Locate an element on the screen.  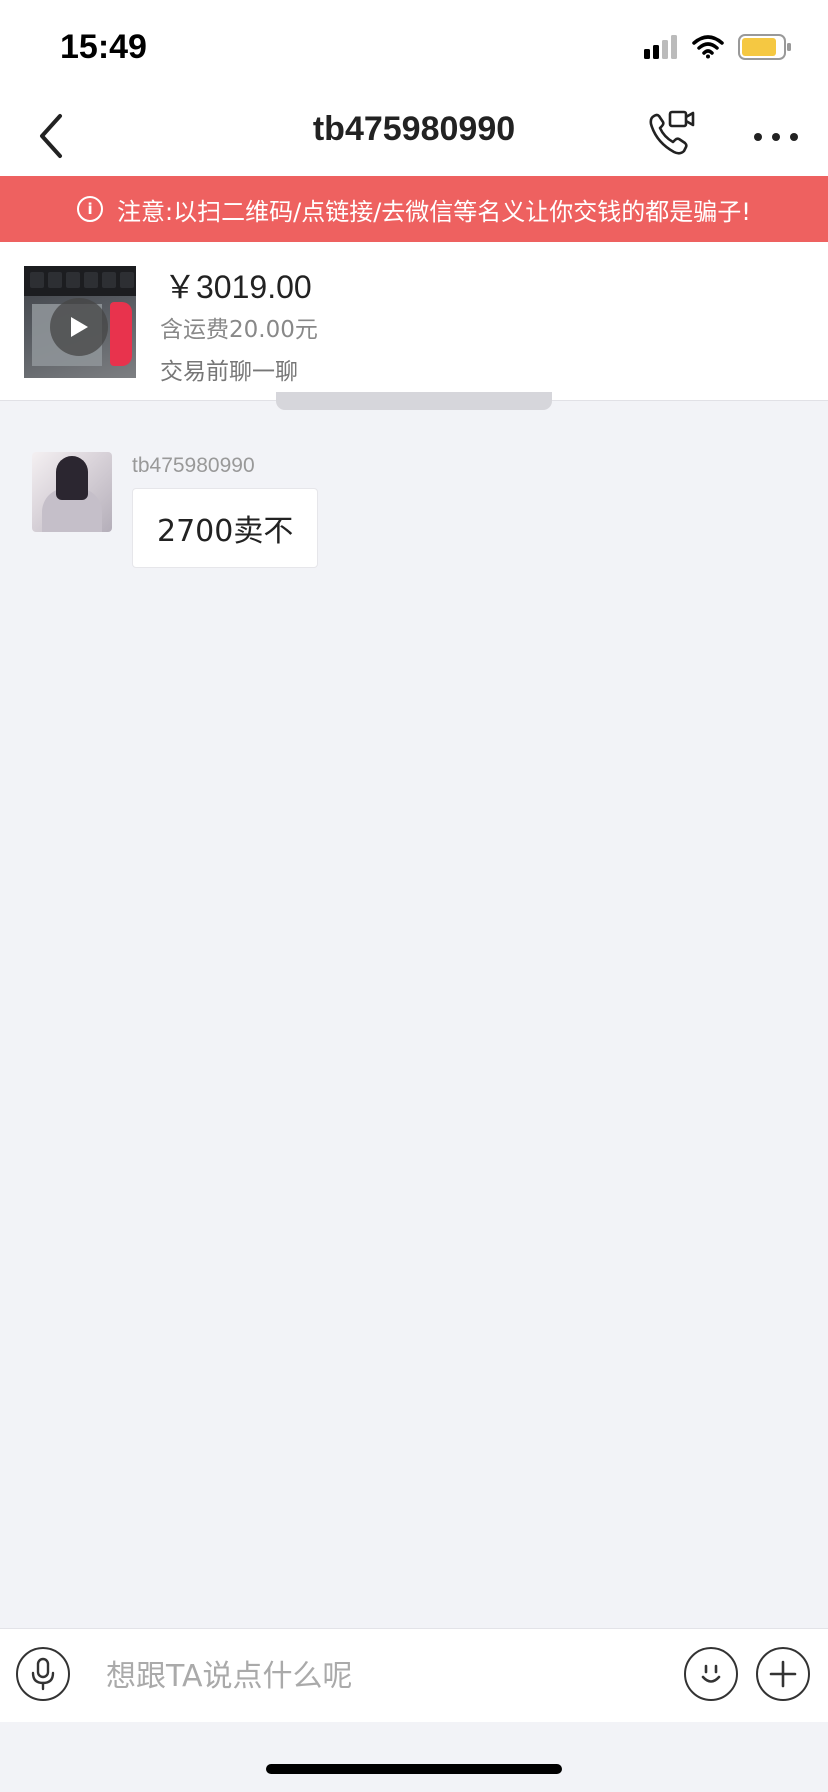
status-time: 15:49 is located at coordinates (103, 47).